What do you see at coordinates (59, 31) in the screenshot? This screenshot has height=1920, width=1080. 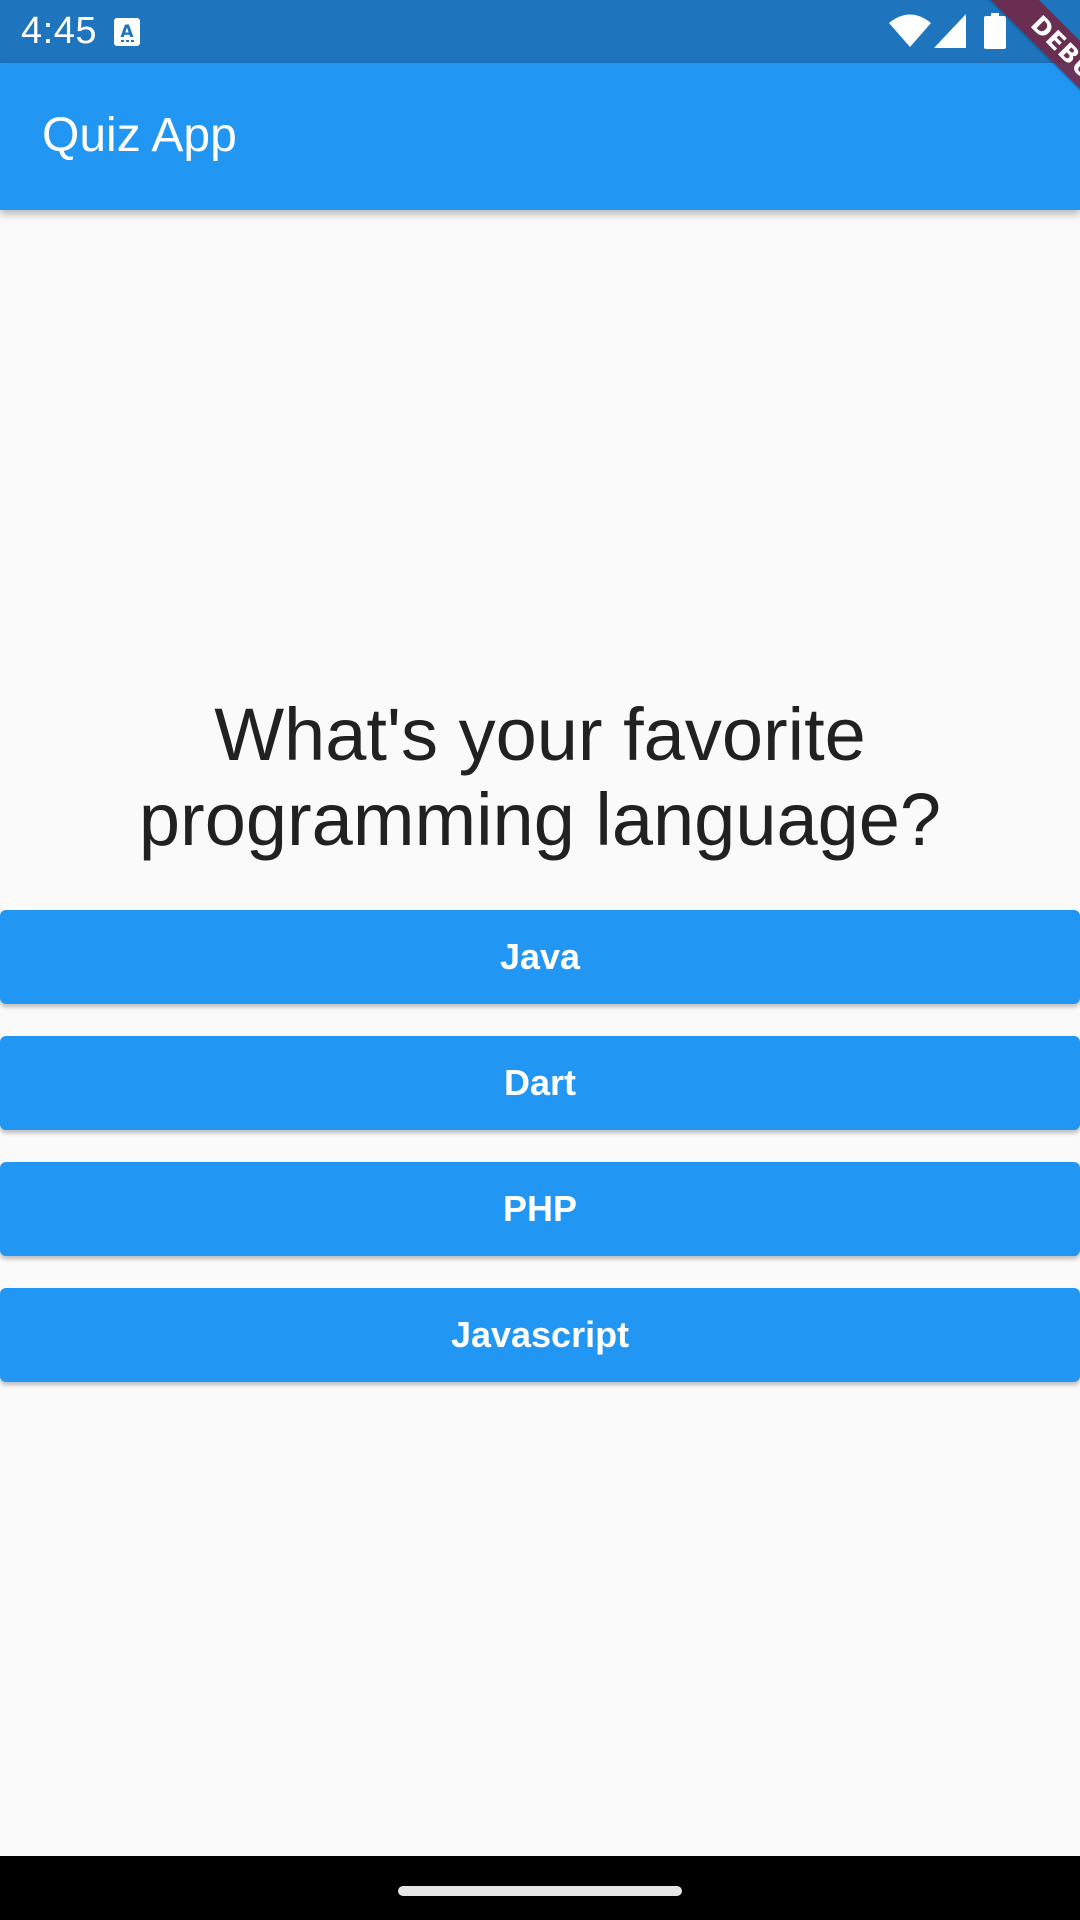 I see `status-time: 4:45` at bounding box center [59, 31].